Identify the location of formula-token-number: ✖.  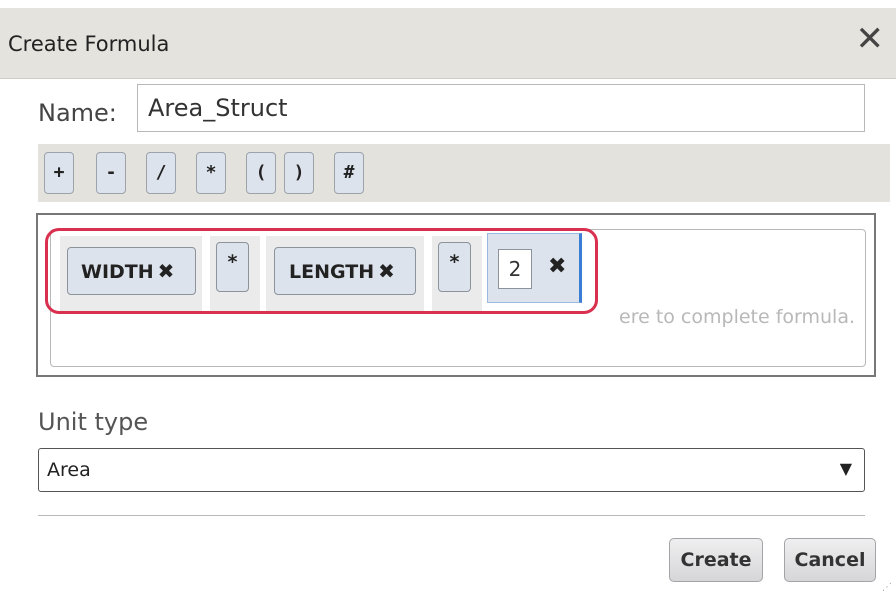
(534, 268).